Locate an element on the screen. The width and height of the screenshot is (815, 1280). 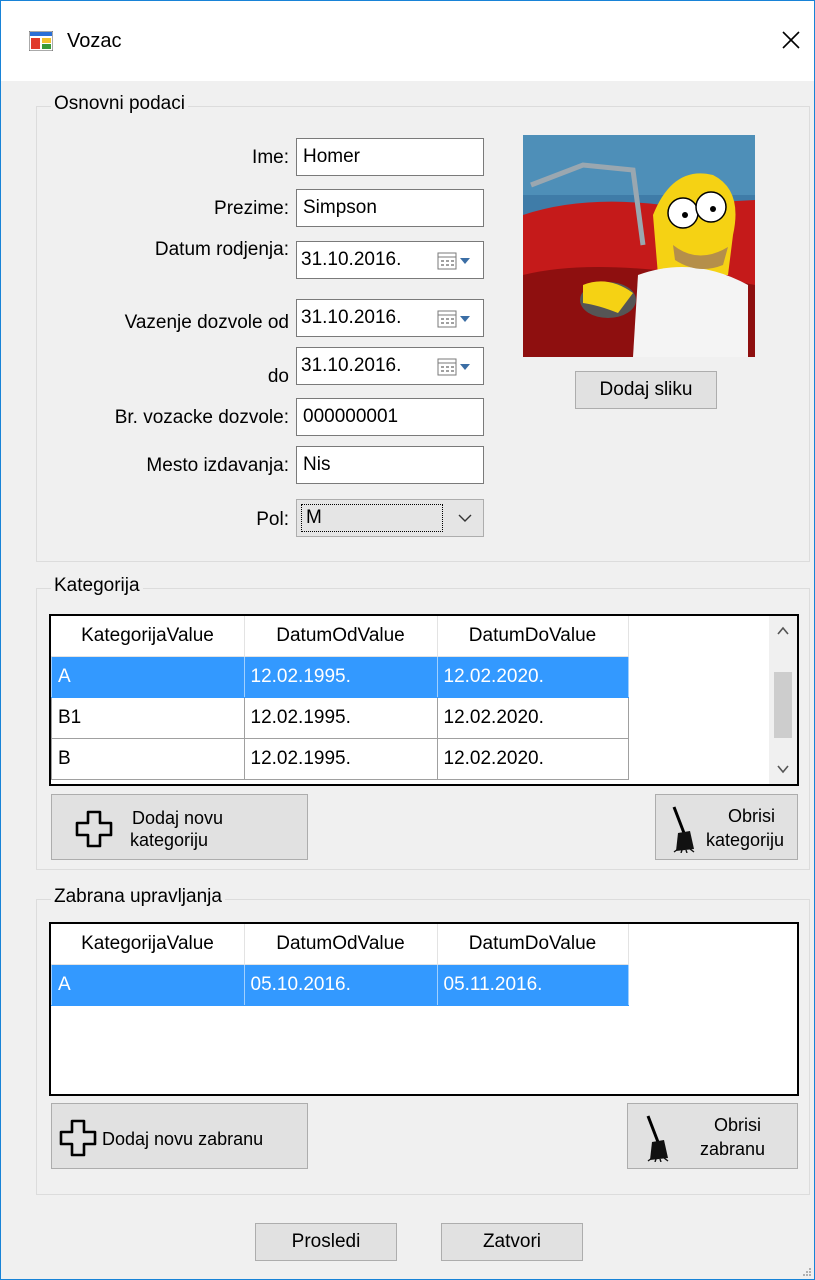
pol-selected-value: M is located at coordinates (372, 518).